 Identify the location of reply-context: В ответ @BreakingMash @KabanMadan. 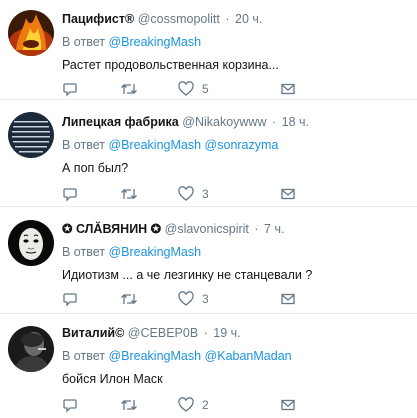
(235, 356).